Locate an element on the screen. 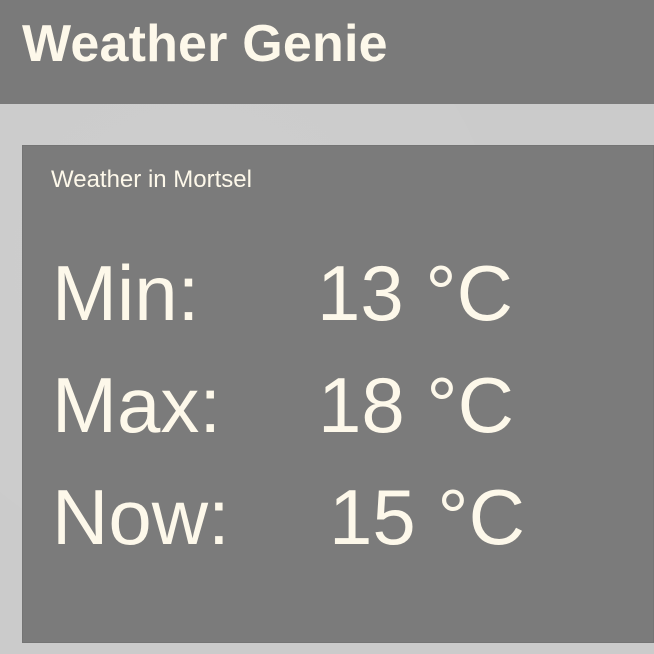 Image resolution: width=654 pixels, height=654 pixels. min-temperature-value: 13 °C is located at coordinates (415, 293).